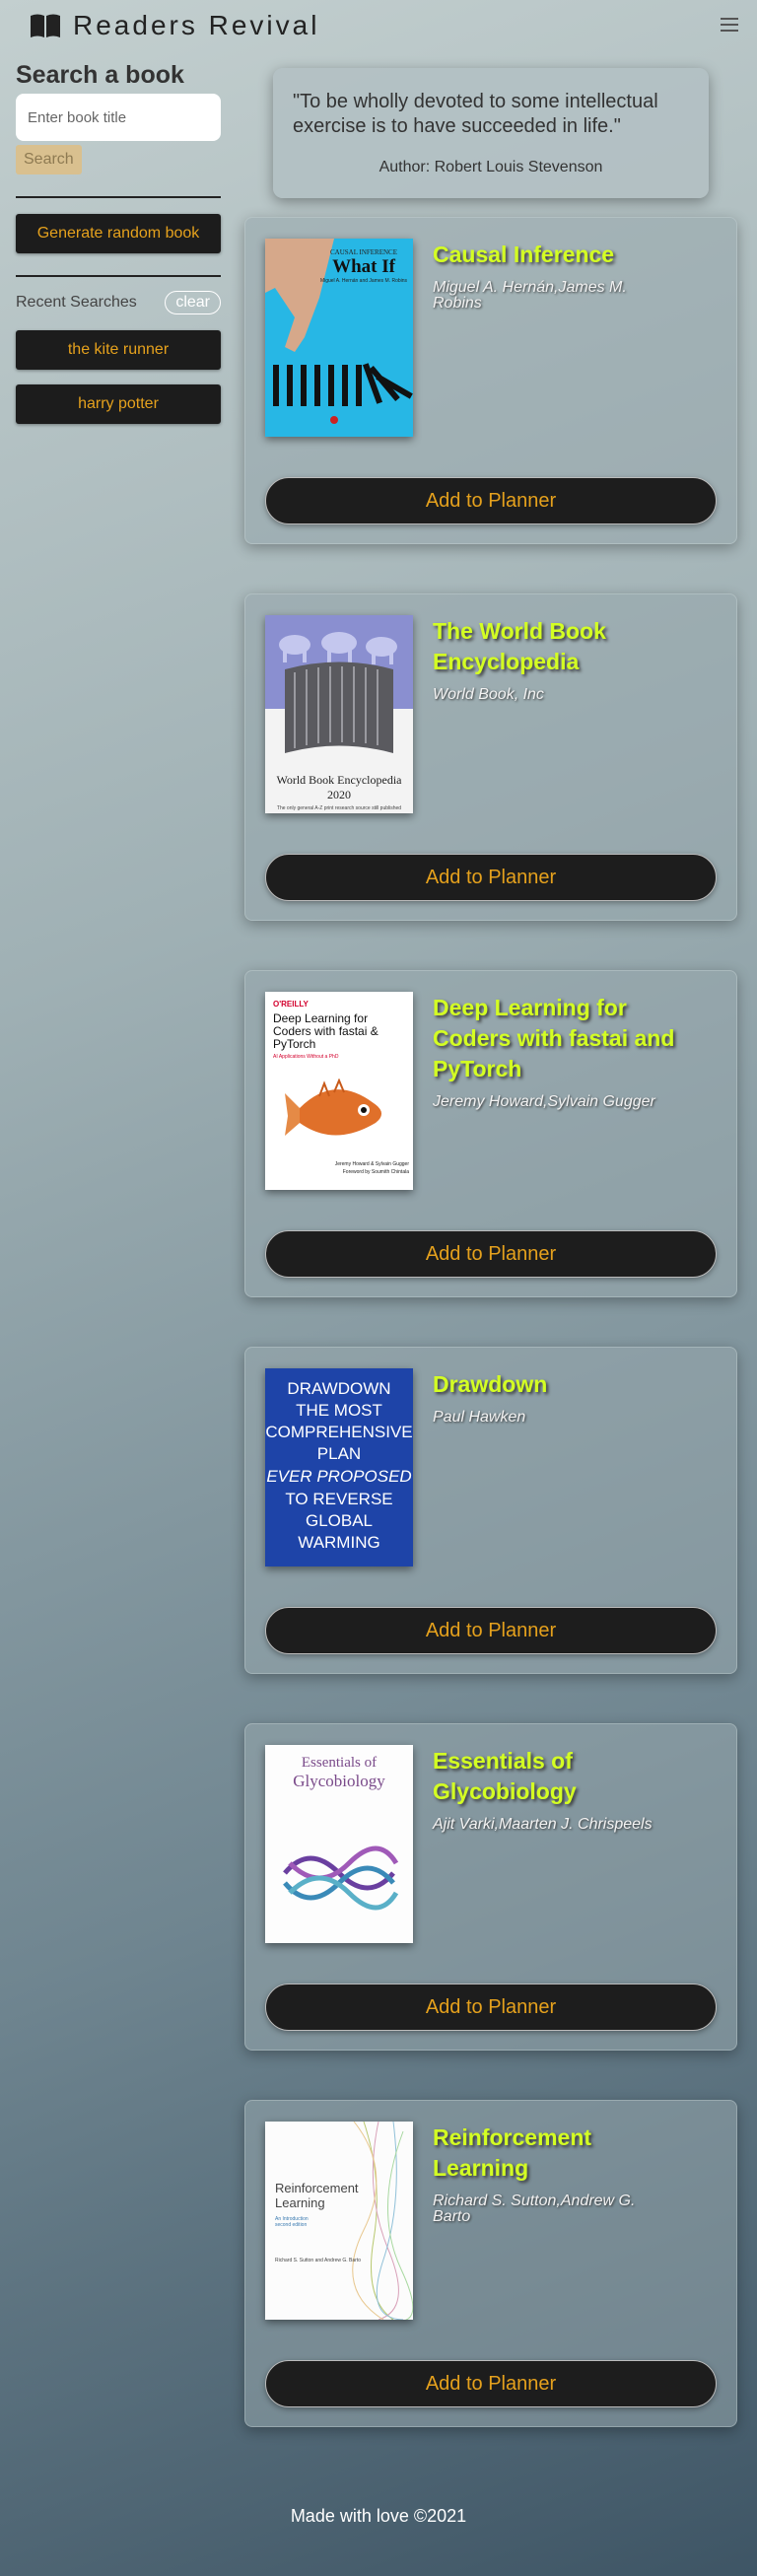 The image size is (757, 2576). Describe the element at coordinates (196, 26) in the screenshot. I see `brand-name: Readers Revival` at that location.